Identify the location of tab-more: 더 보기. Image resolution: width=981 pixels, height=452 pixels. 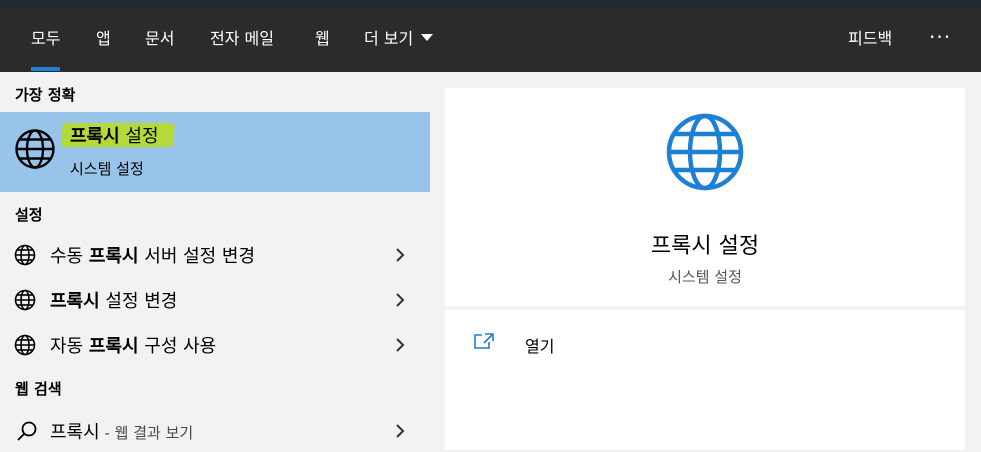
(399, 40).